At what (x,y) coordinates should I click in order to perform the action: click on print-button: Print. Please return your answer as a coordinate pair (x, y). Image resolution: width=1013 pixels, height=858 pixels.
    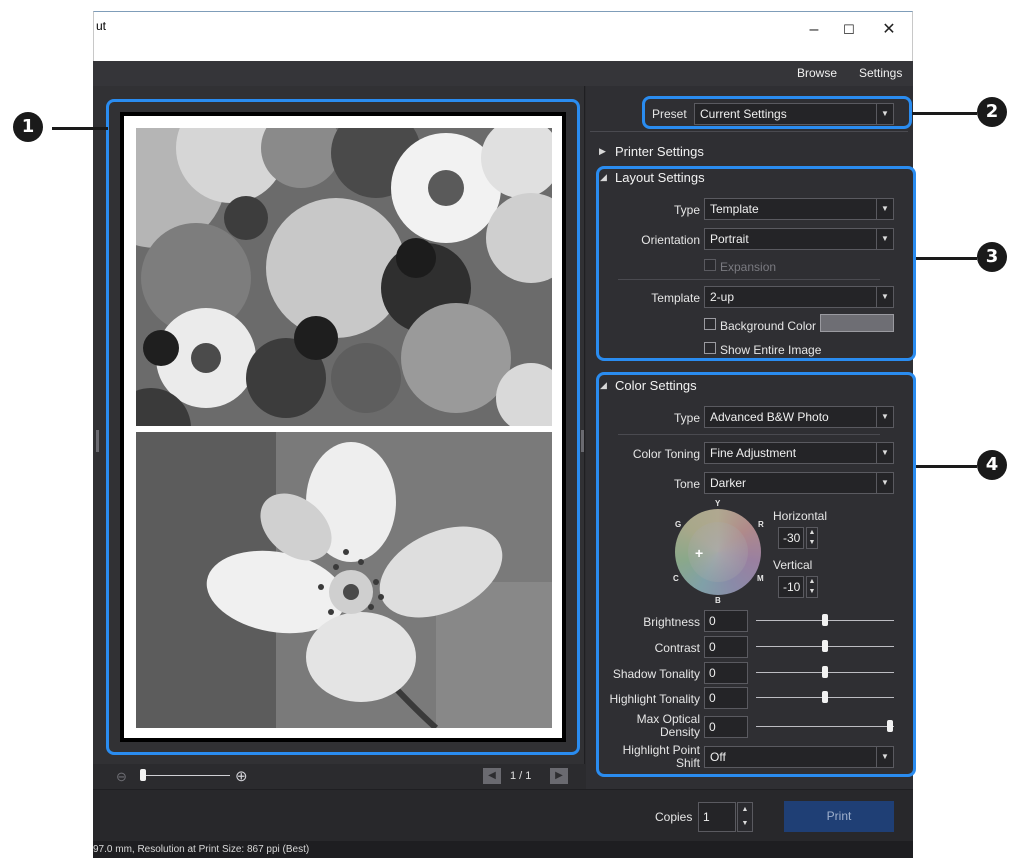
    Looking at the image, I should click on (839, 816).